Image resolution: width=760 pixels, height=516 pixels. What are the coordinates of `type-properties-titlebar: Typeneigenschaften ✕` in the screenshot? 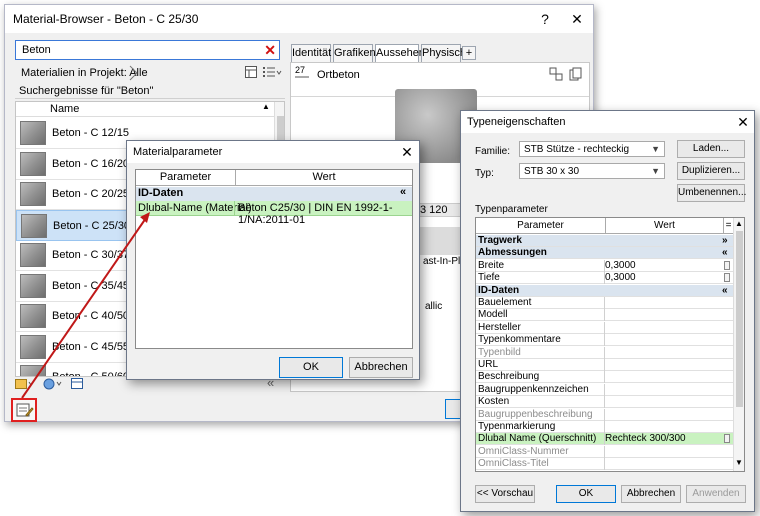 It's located at (607, 122).